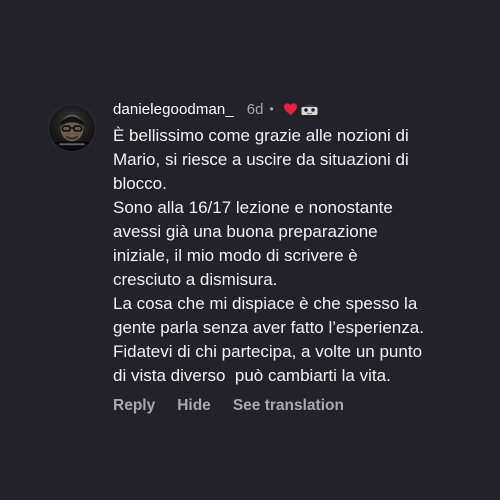 The height and width of the screenshot is (500, 500). Describe the element at coordinates (252, 375) in the screenshot. I see `comment-line: di vista diverso può cambiarti la vita.` at that location.